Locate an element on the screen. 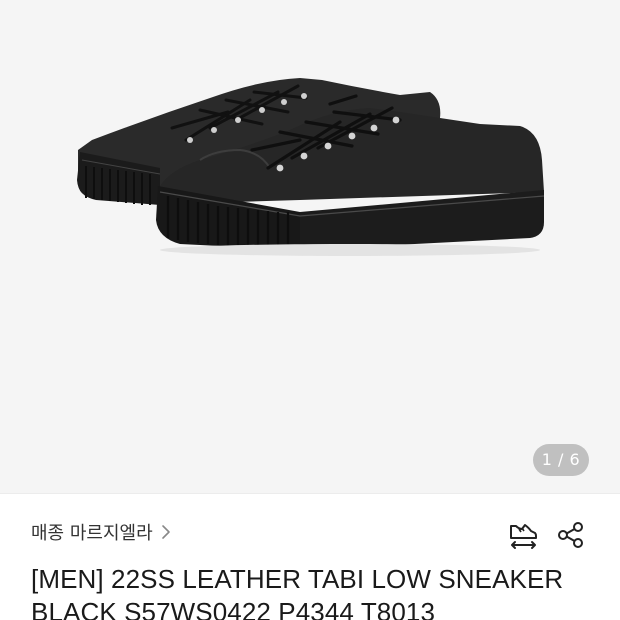 This screenshot has height=620, width=620. size-guide-button is located at coordinates (523, 537).